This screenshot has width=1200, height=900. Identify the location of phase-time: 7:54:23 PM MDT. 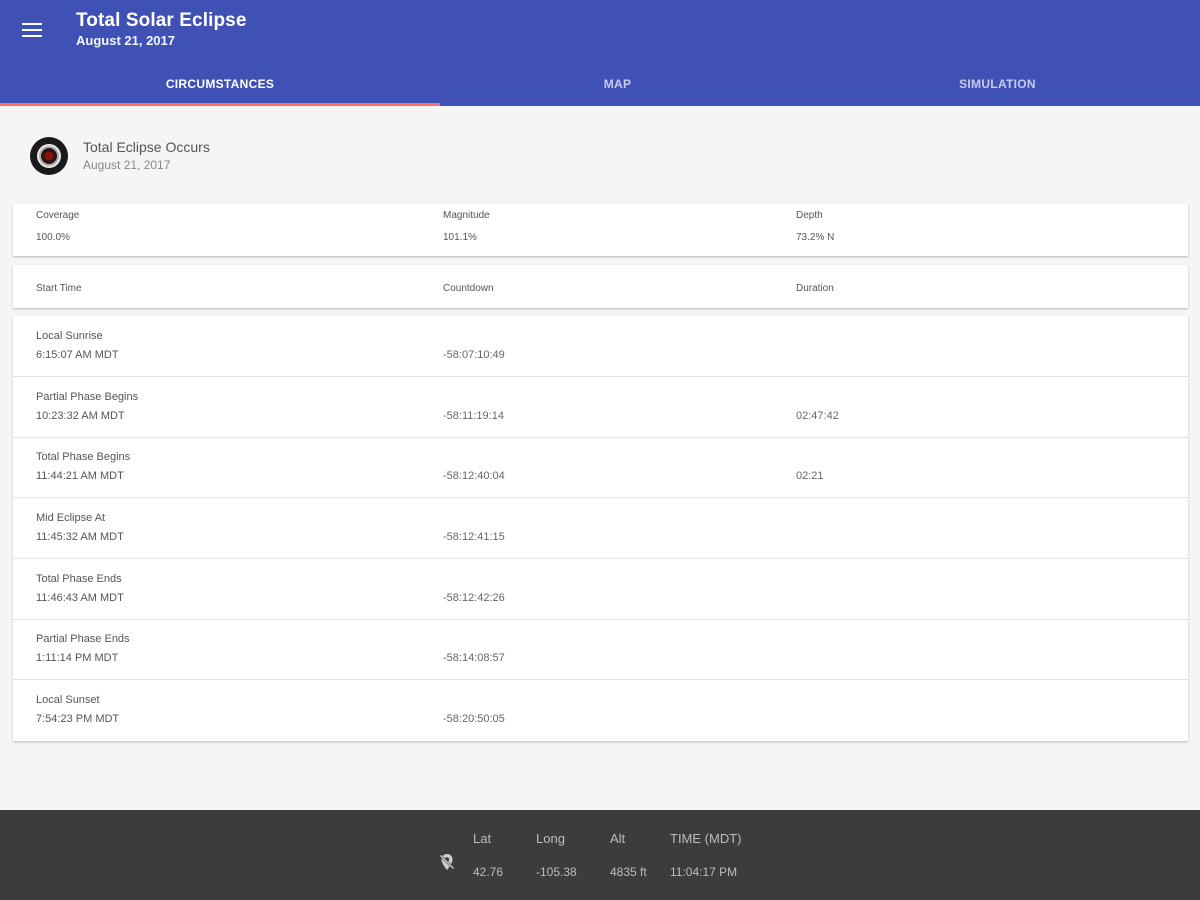
(78, 719).